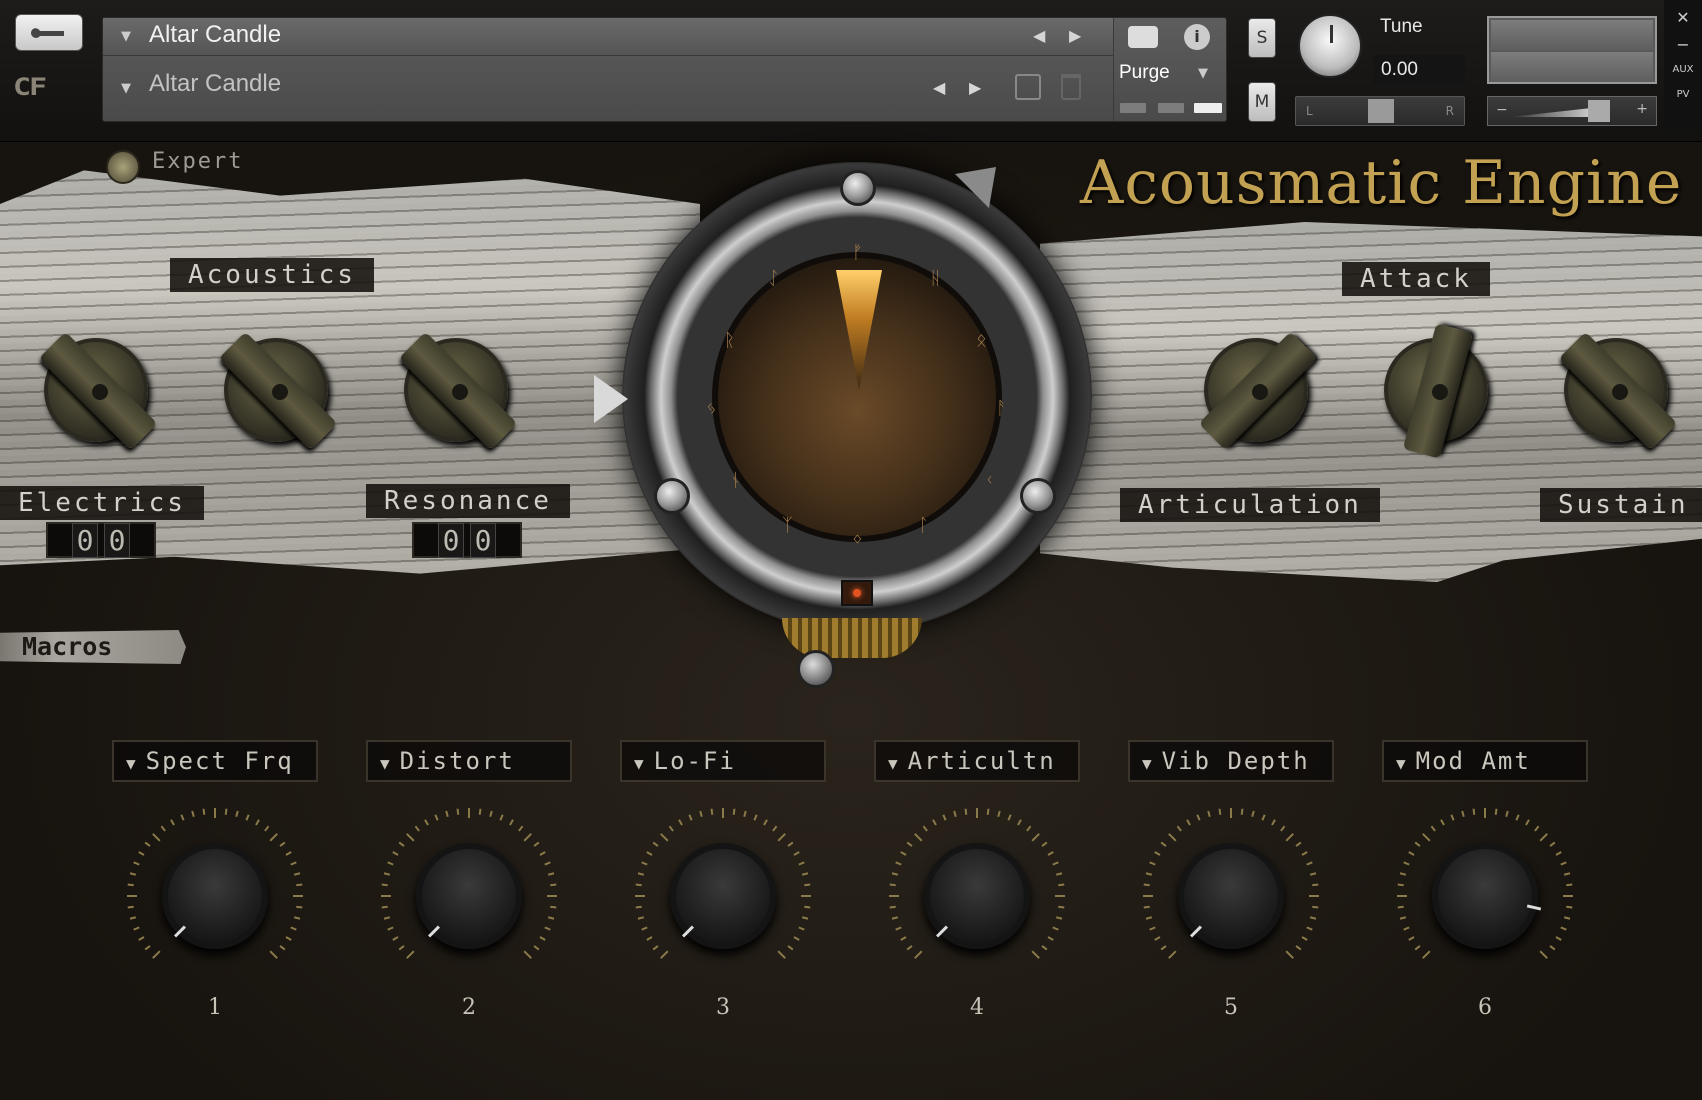 Image resolution: width=1702 pixels, height=1100 pixels. I want to click on purge-menu: Purge, so click(1144, 73).